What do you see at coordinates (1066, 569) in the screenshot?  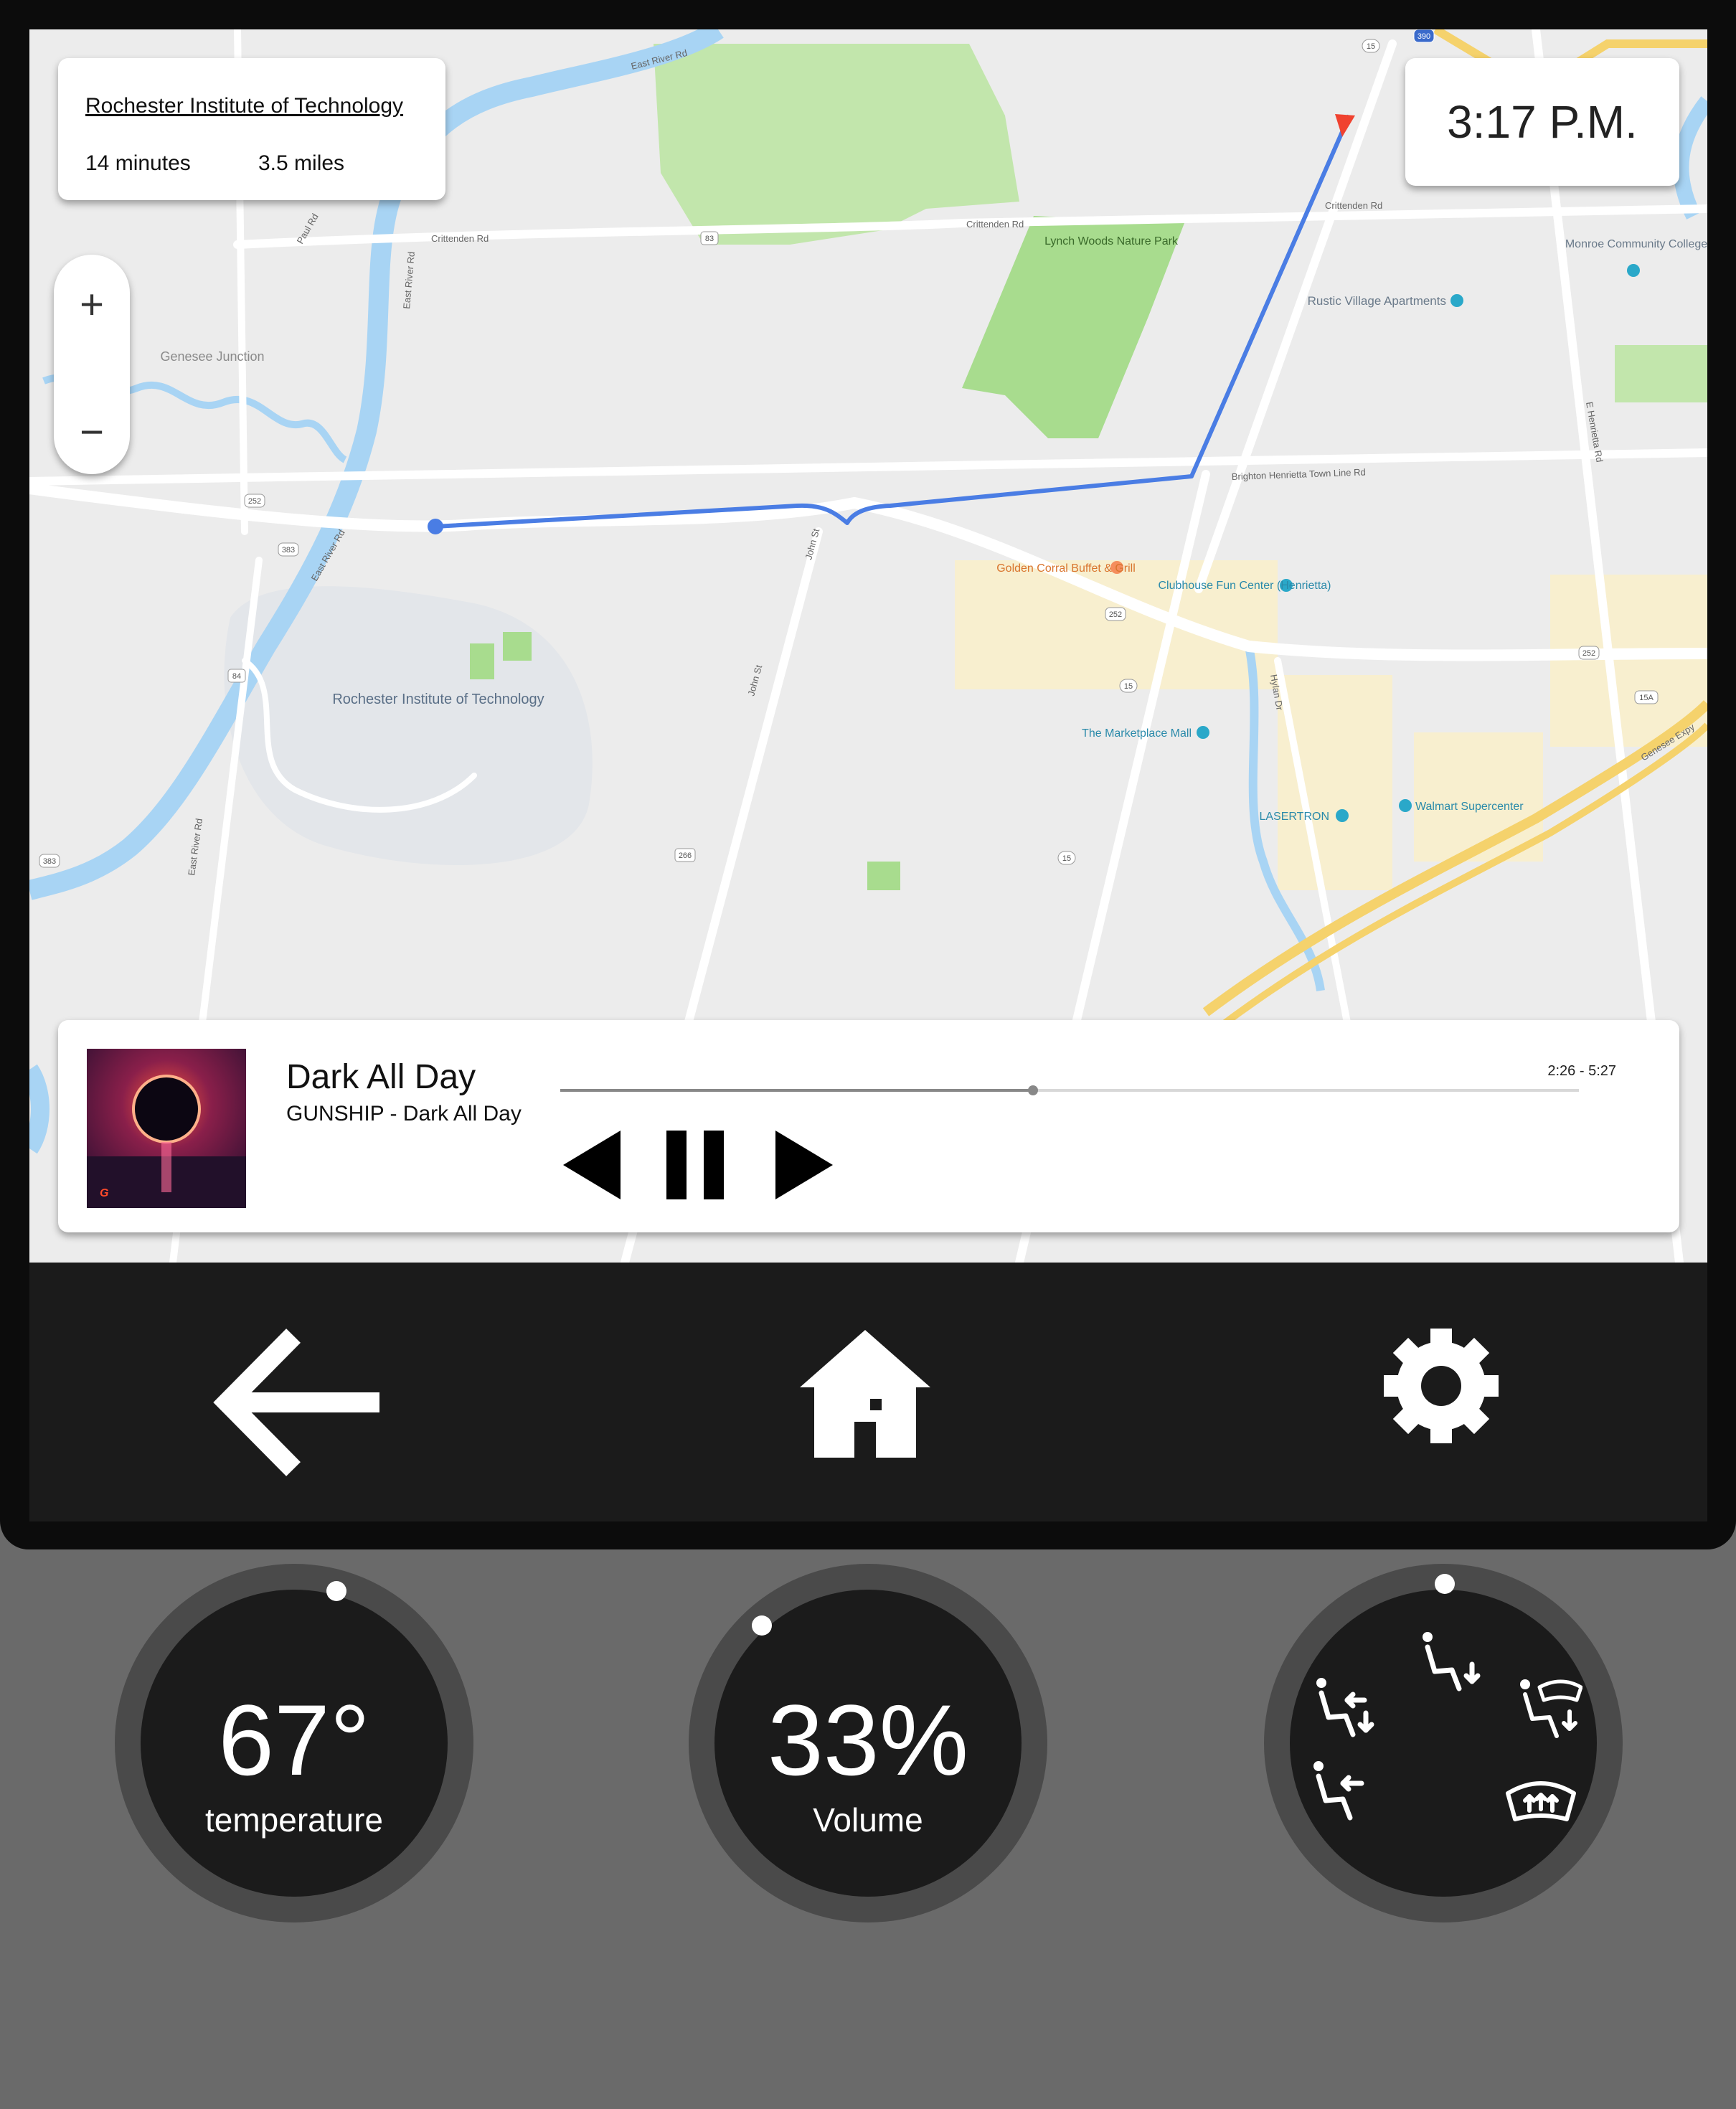 I see `place-label-golden-corral: Golden Corral Buffet & Grill` at bounding box center [1066, 569].